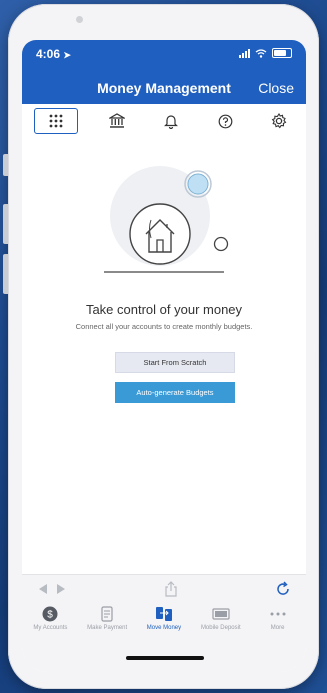 This screenshot has width=327, height=693. I want to click on nav-my-accounts: $ My Accounts, so click(50, 616).